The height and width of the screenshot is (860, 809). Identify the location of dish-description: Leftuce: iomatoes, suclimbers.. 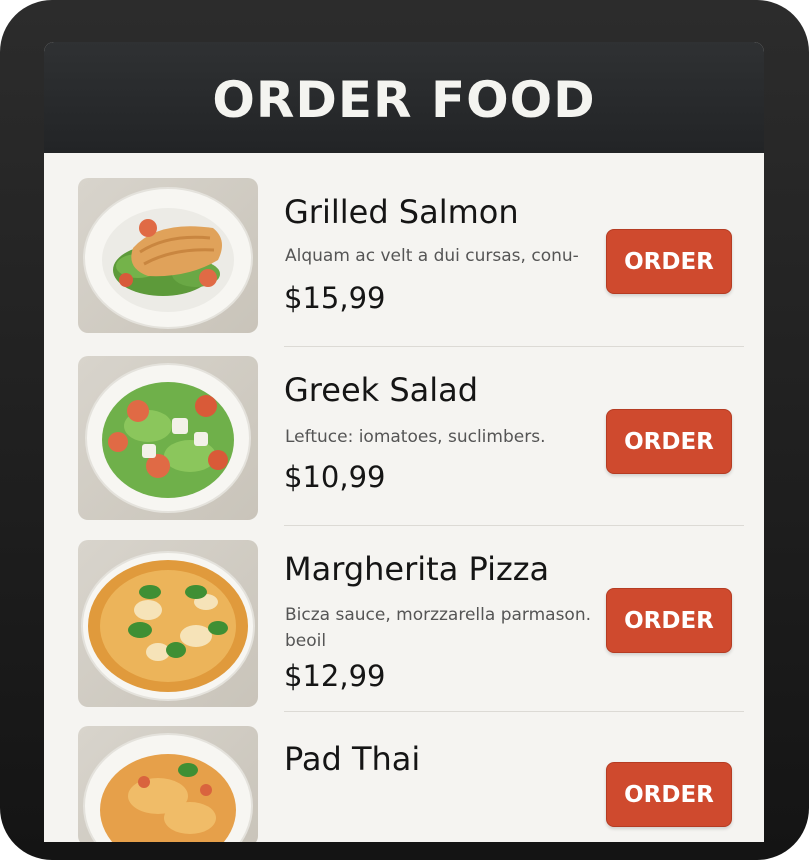
(415, 437).